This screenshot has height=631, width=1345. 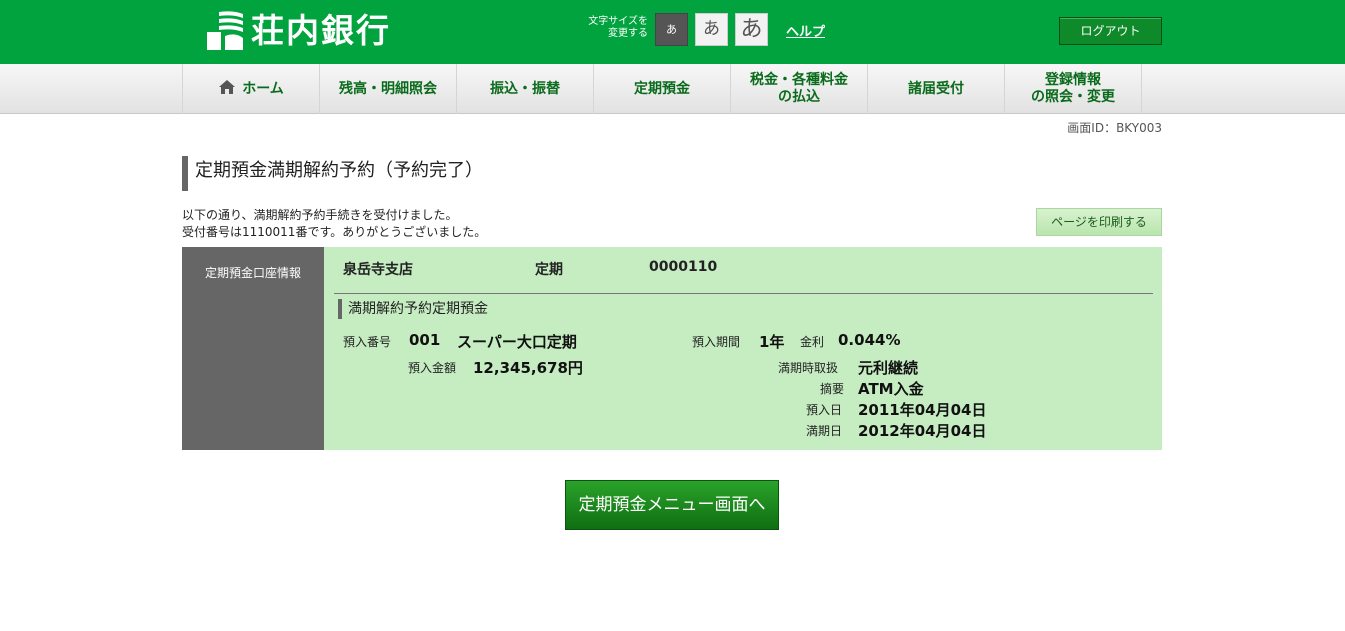 I want to click on branch-name: 泉岳寺支店, so click(x=378, y=270).